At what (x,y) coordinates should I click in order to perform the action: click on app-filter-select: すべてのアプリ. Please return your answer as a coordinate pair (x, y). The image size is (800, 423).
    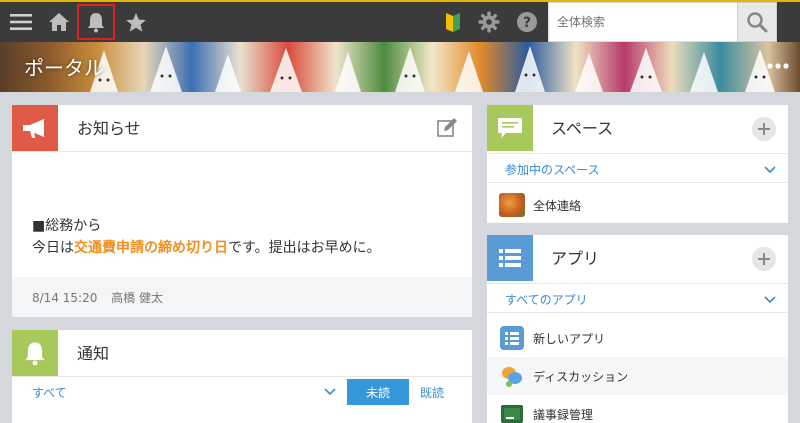
    Looking at the image, I should click on (637, 298).